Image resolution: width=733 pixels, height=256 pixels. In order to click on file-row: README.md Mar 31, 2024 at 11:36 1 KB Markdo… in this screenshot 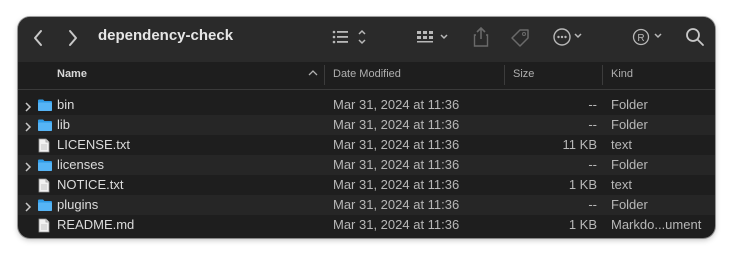, I will do `click(366, 225)`.